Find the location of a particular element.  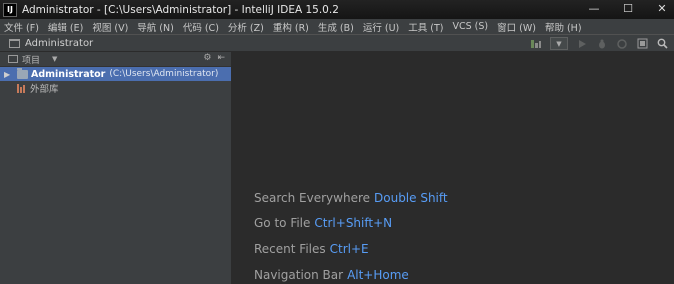

close-button: ✕ is located at coordinates (662, 9).